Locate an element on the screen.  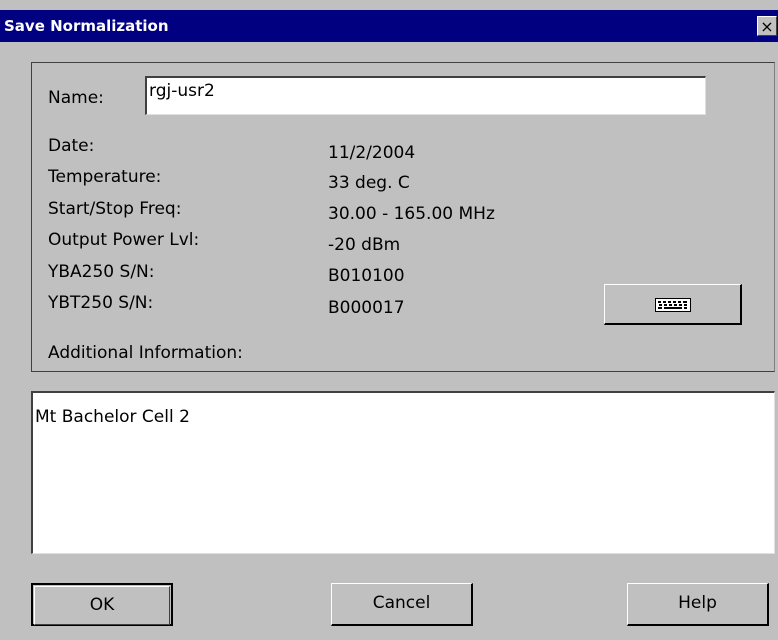
date-label: Date: is located at coordinates (71, 146).